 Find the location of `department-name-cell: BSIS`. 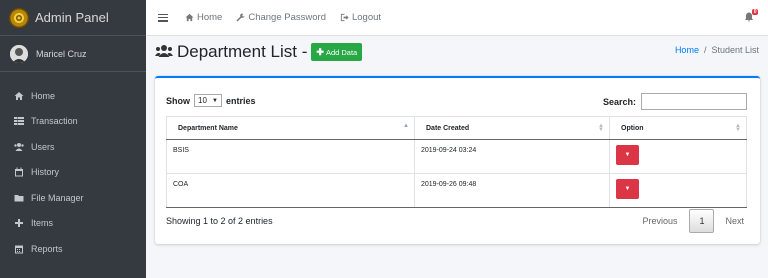

department-name-cell: BSIS is located at coordinates (290, 156).